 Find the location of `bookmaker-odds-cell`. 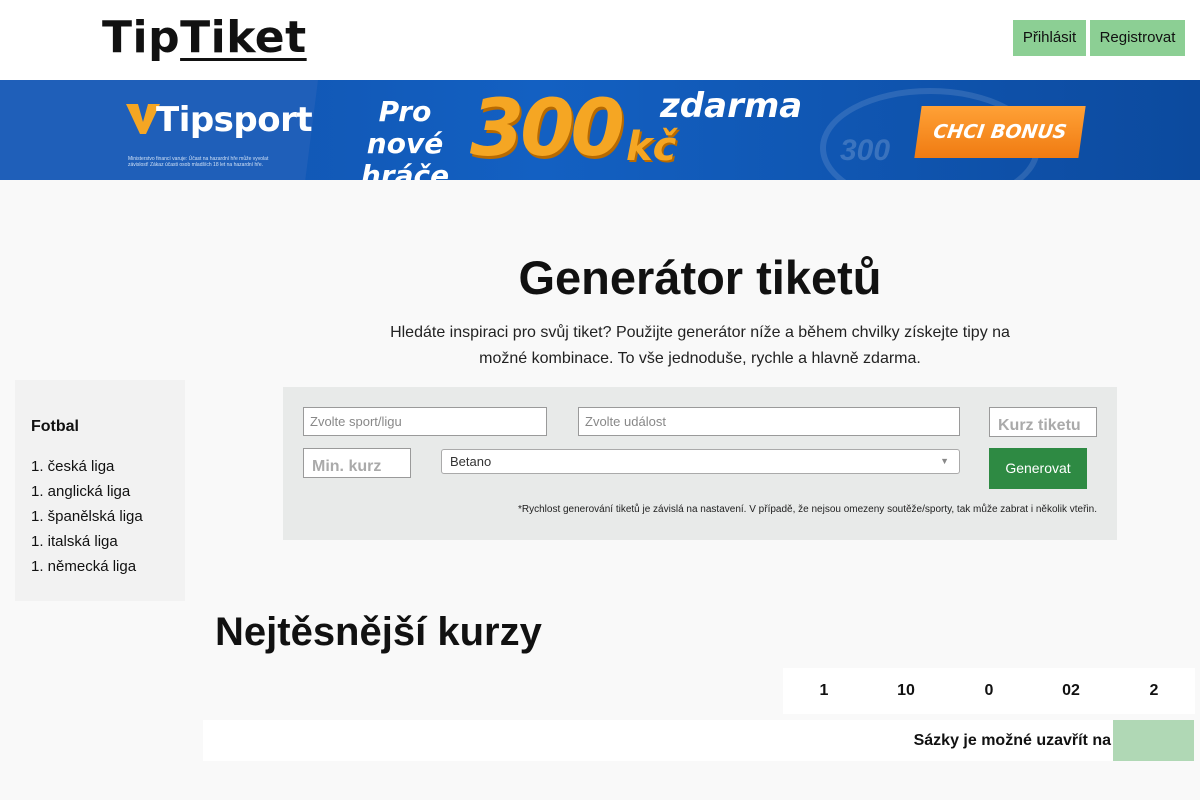

bookmaker-odds-cell is located at coordinates (1153, 740).